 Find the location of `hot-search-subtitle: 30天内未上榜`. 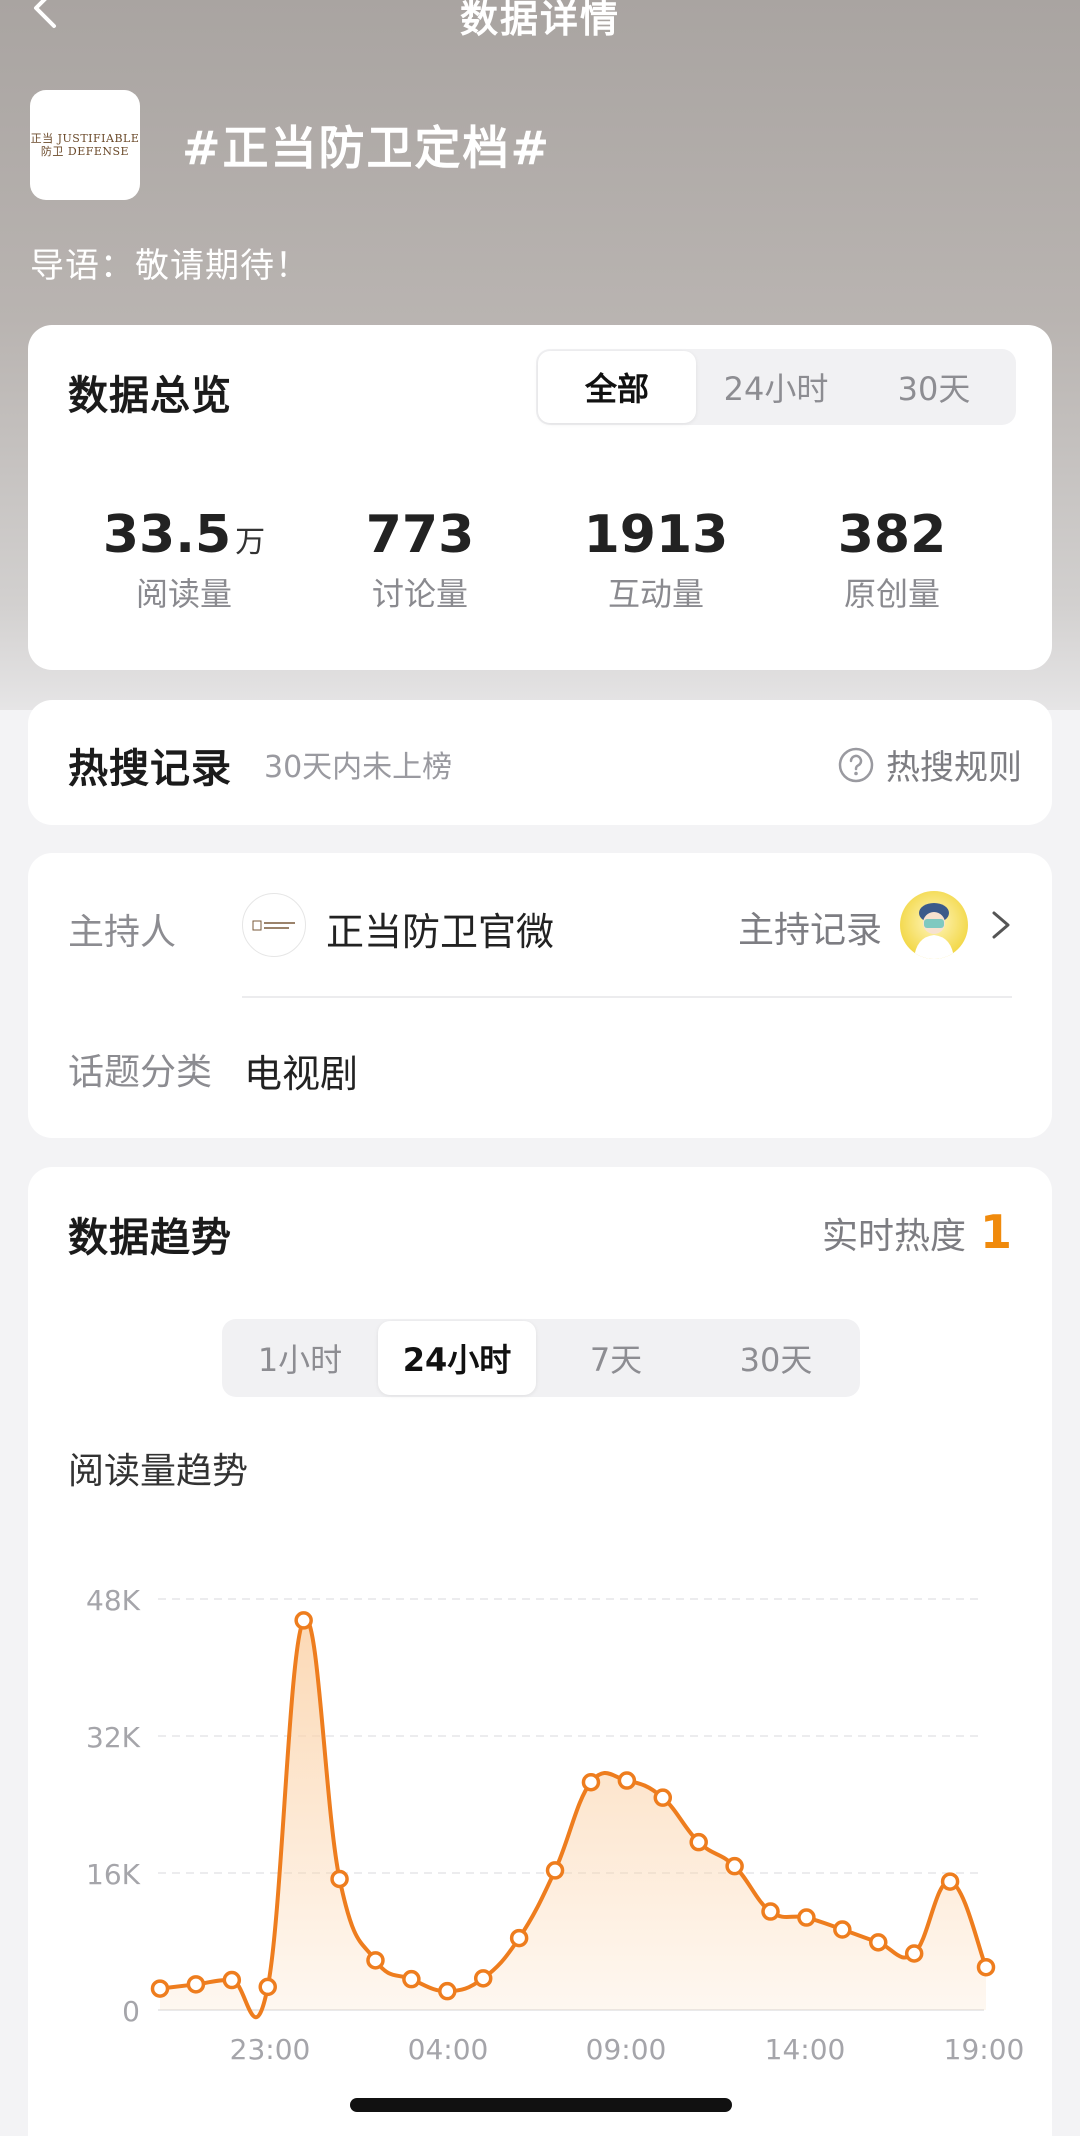

hot-search-subtitle: 30天内未上榜 is located at coordinates (358, 767).